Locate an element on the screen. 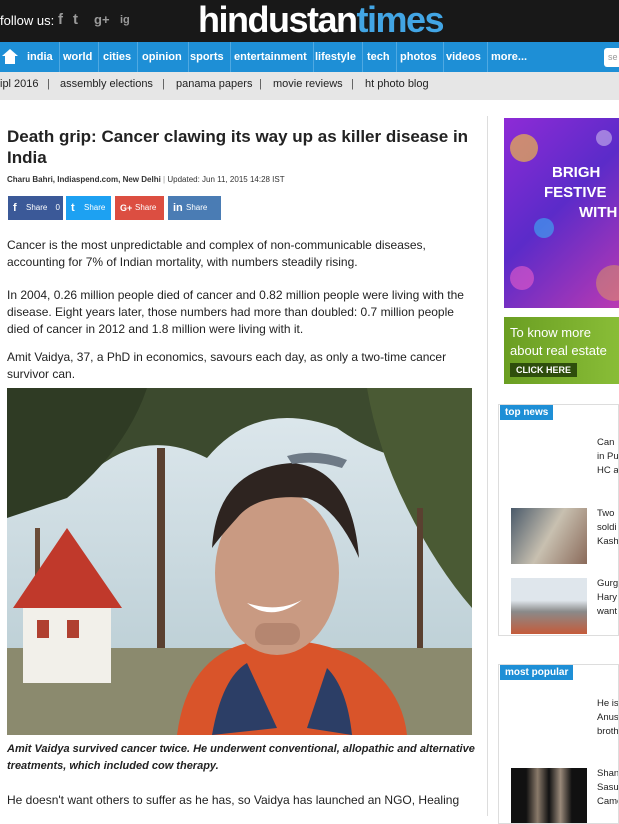 Image resolution: width=619 pixels, height=824 pixels. ad-text-line: WITH is located at coordinates (598, 212).